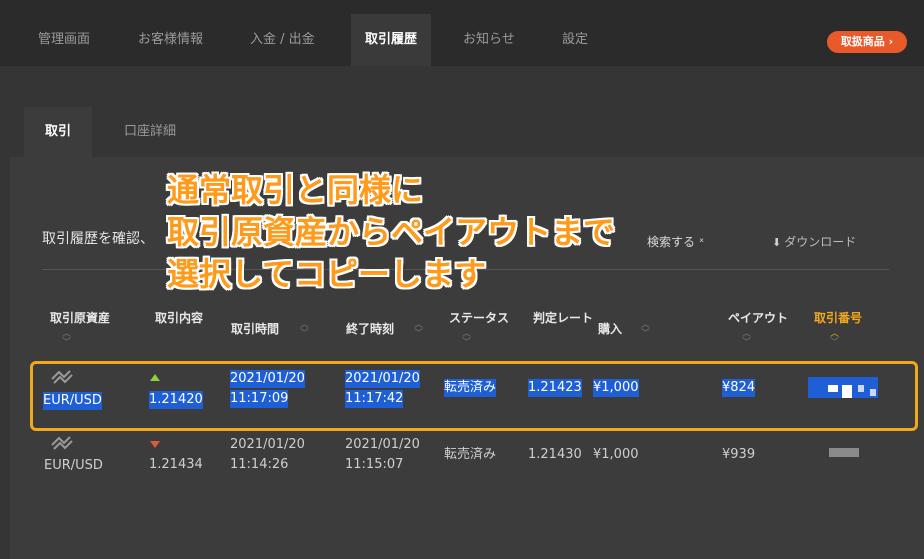 Image resolution: width=924 pixels, height=559 pixels. What do you see at coordinates (489, 40) in the screenshot?
I see `nav-notices: お知らせ` at bounding box center [489, 40].